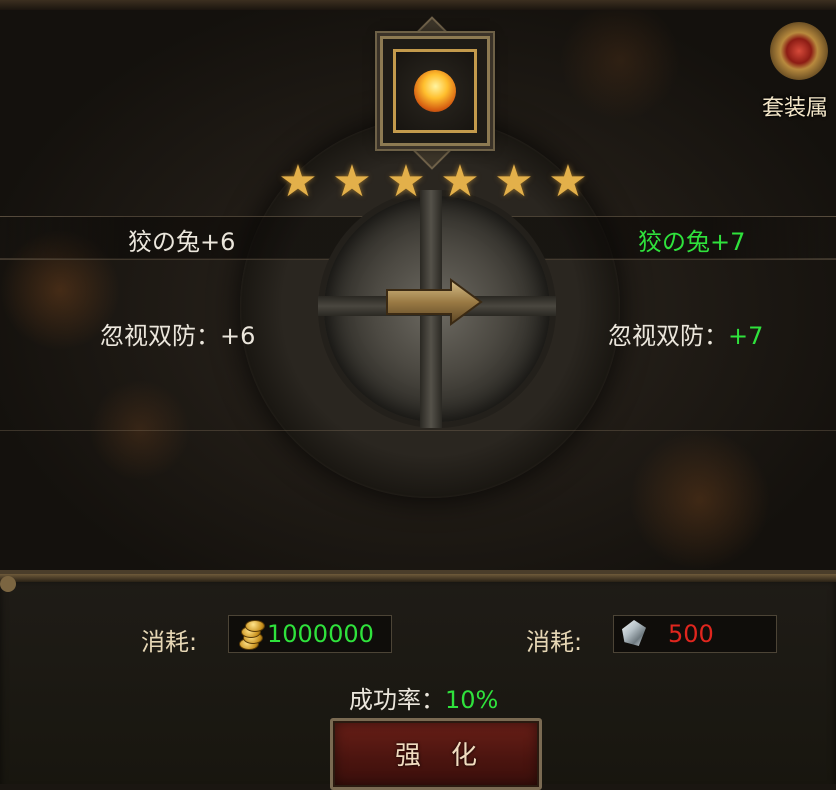  What do you see at coordinates (436, 182) in the screenshot?
I see `star-rating: ★ ★ ★ ★ ★ ★` at bounding box center [436, 182].